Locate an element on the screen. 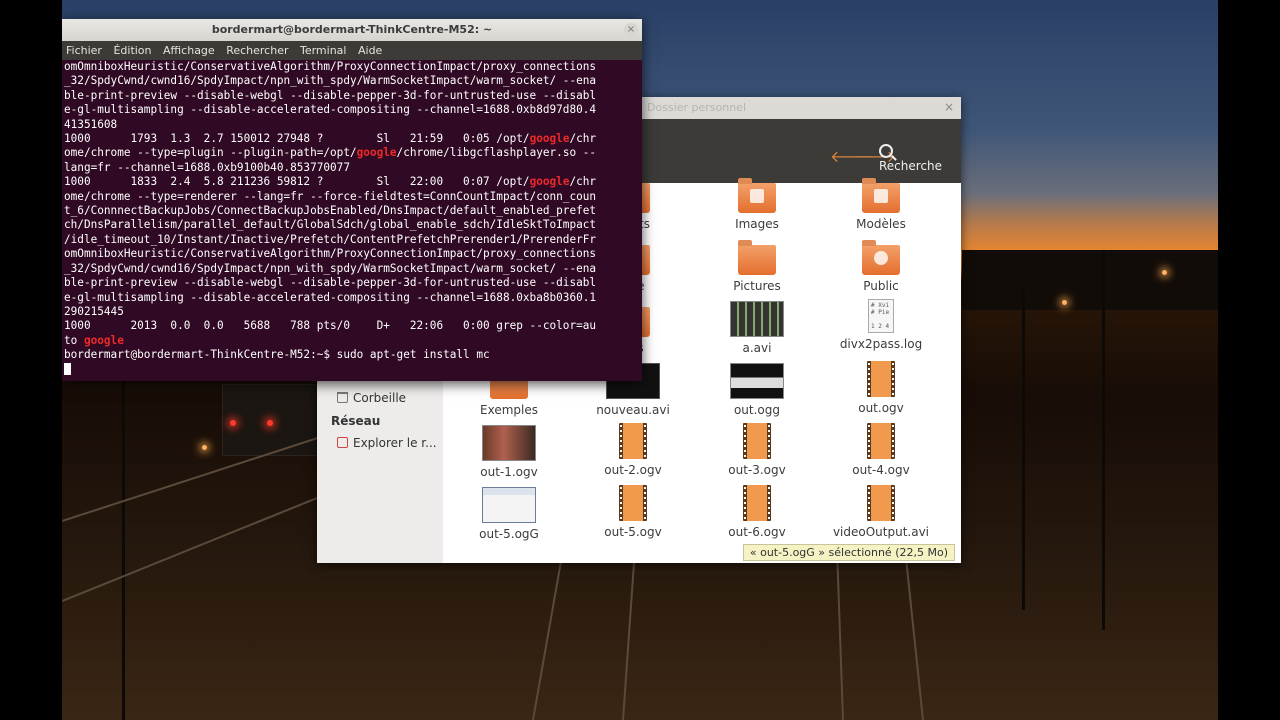 The width and height of the screenshot is (1280, 720). search-icon is located at coordinates (886, 151).